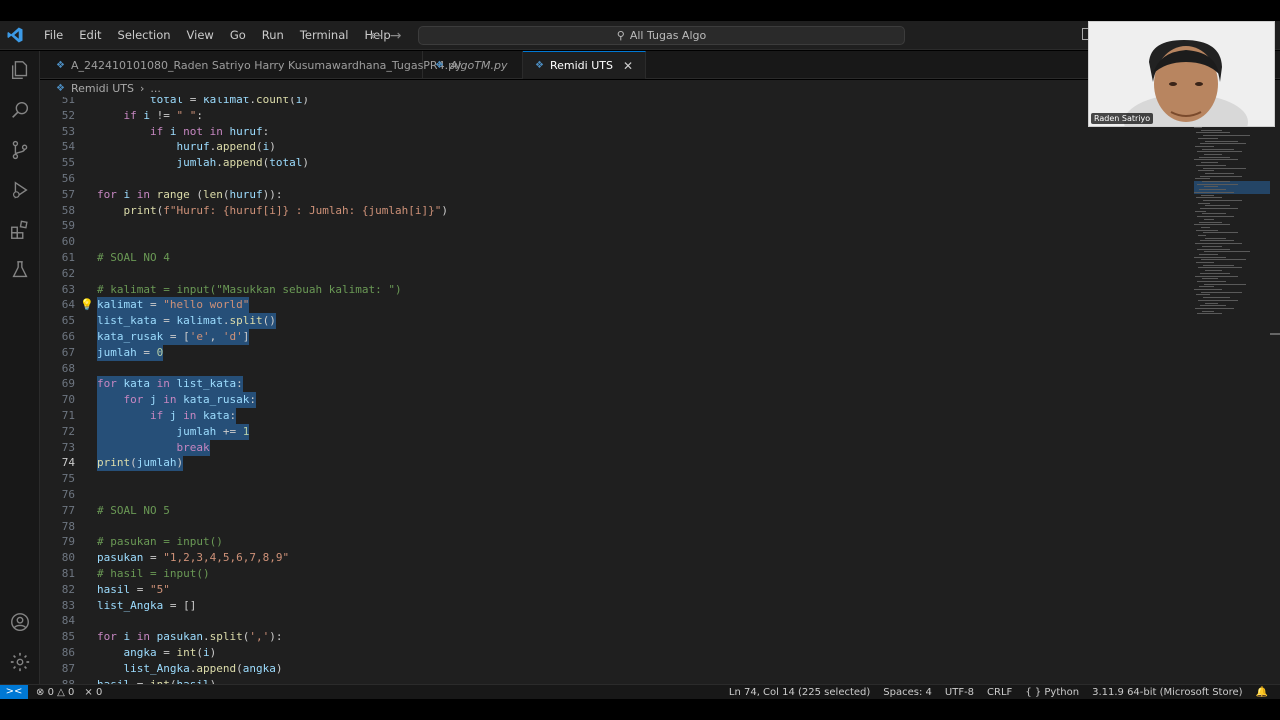 The height and width of the screenshot is (720, 1280). I want to click on forward-arrow-icon: →, so click(396, 36).